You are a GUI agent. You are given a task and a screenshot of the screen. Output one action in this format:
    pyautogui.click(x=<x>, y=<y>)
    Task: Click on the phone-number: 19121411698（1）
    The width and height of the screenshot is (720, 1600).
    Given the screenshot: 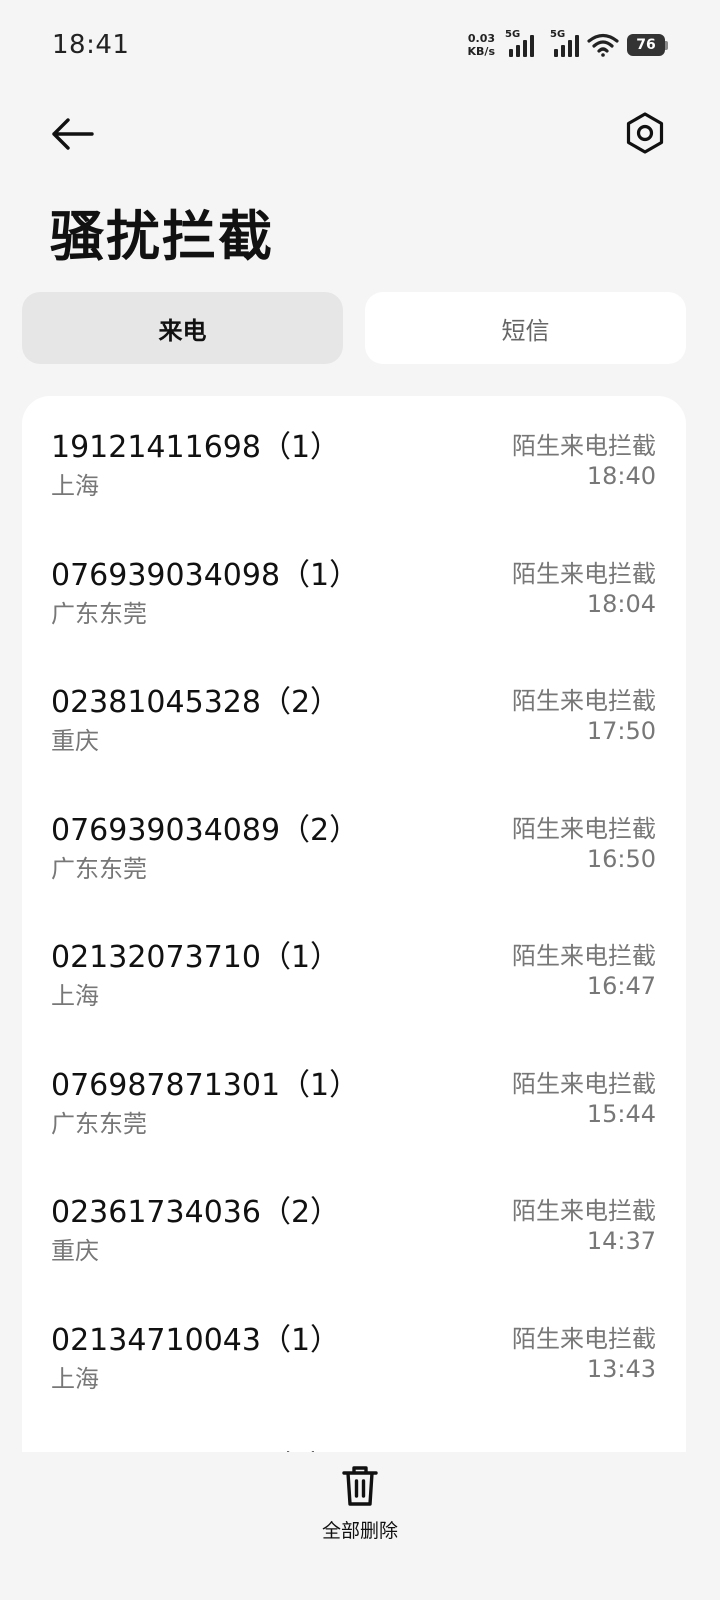 What is the action you would take?
    pyautogui.click(x=196, y=447)
    